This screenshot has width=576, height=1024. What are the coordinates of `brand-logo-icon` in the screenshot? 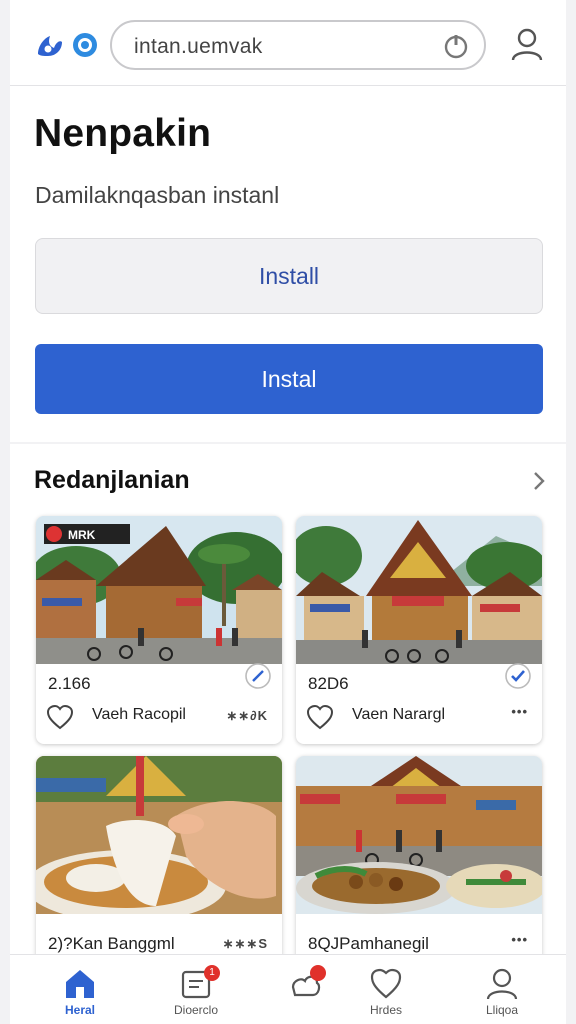 It's located at (50, 46).